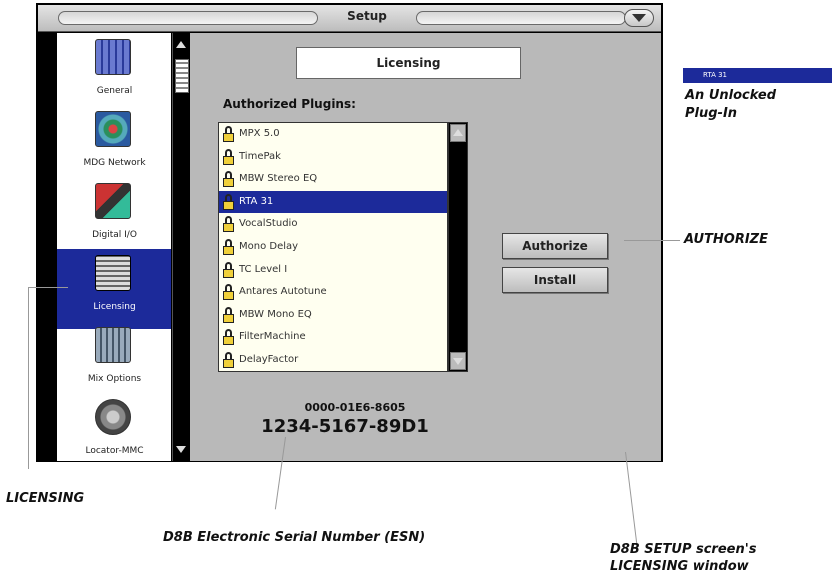  What do you see at coordinates (289, 104) in the screenshot?
I see `authorized-plugins-label: Authorized Plugins:` at bounding box center [289, 104].